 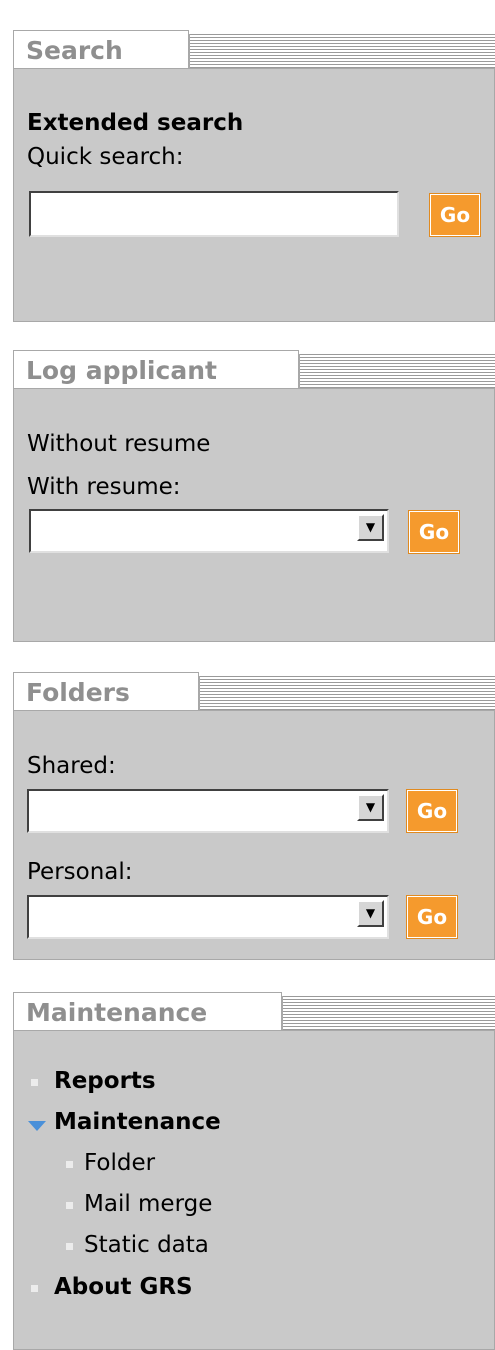 I want to click on shared-folder-go-button: Go, so click(x=432, y=811).